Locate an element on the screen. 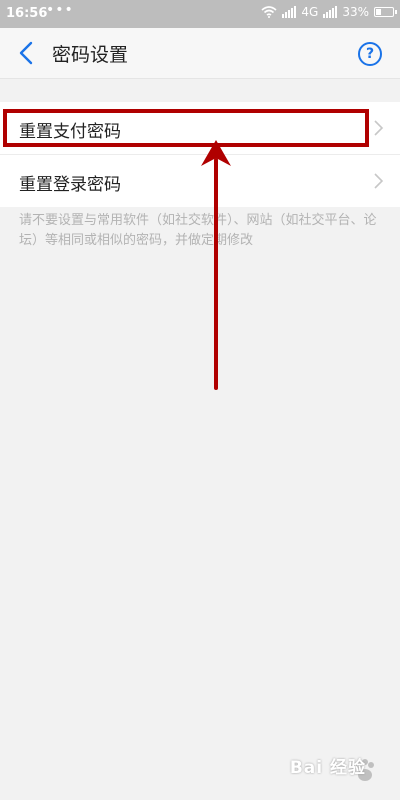 The height and width of the screenshot is (800, 400). status-time: 16:56 is located at coordinates (27, 13).